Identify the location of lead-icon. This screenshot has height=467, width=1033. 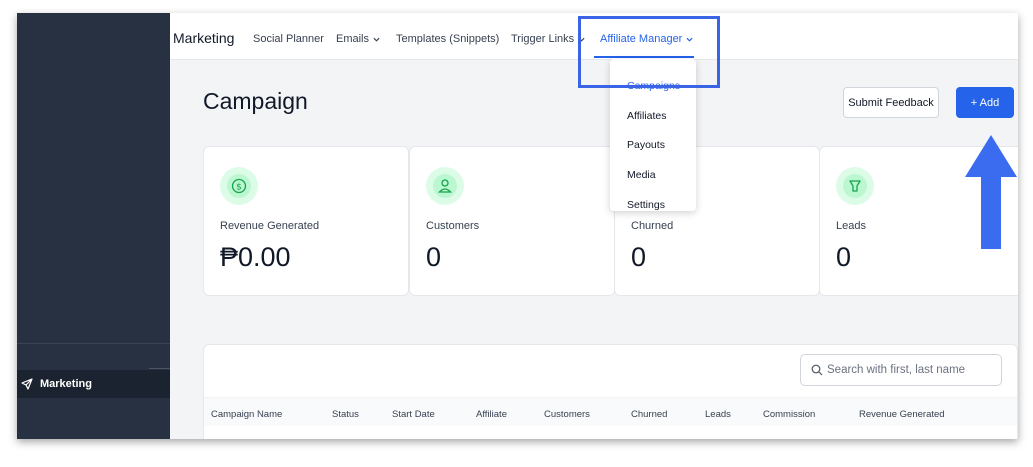
(855, 186).